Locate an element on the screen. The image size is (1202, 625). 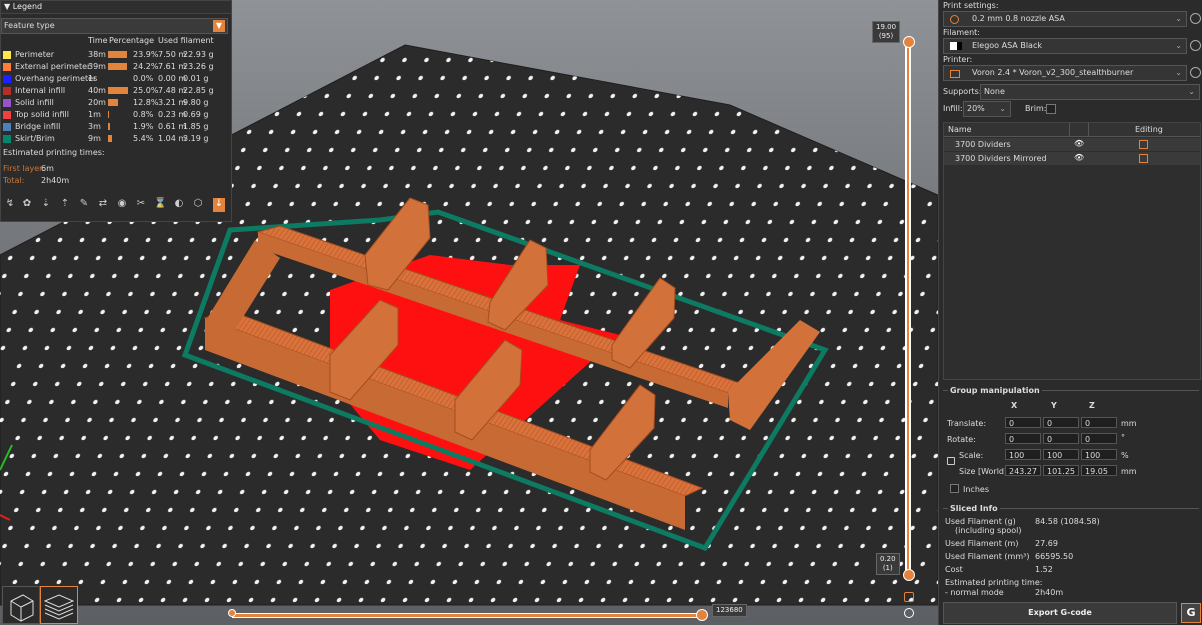
filament-select: Elegoo ASA Black ⌄ is located at coordinates (1065, 46).